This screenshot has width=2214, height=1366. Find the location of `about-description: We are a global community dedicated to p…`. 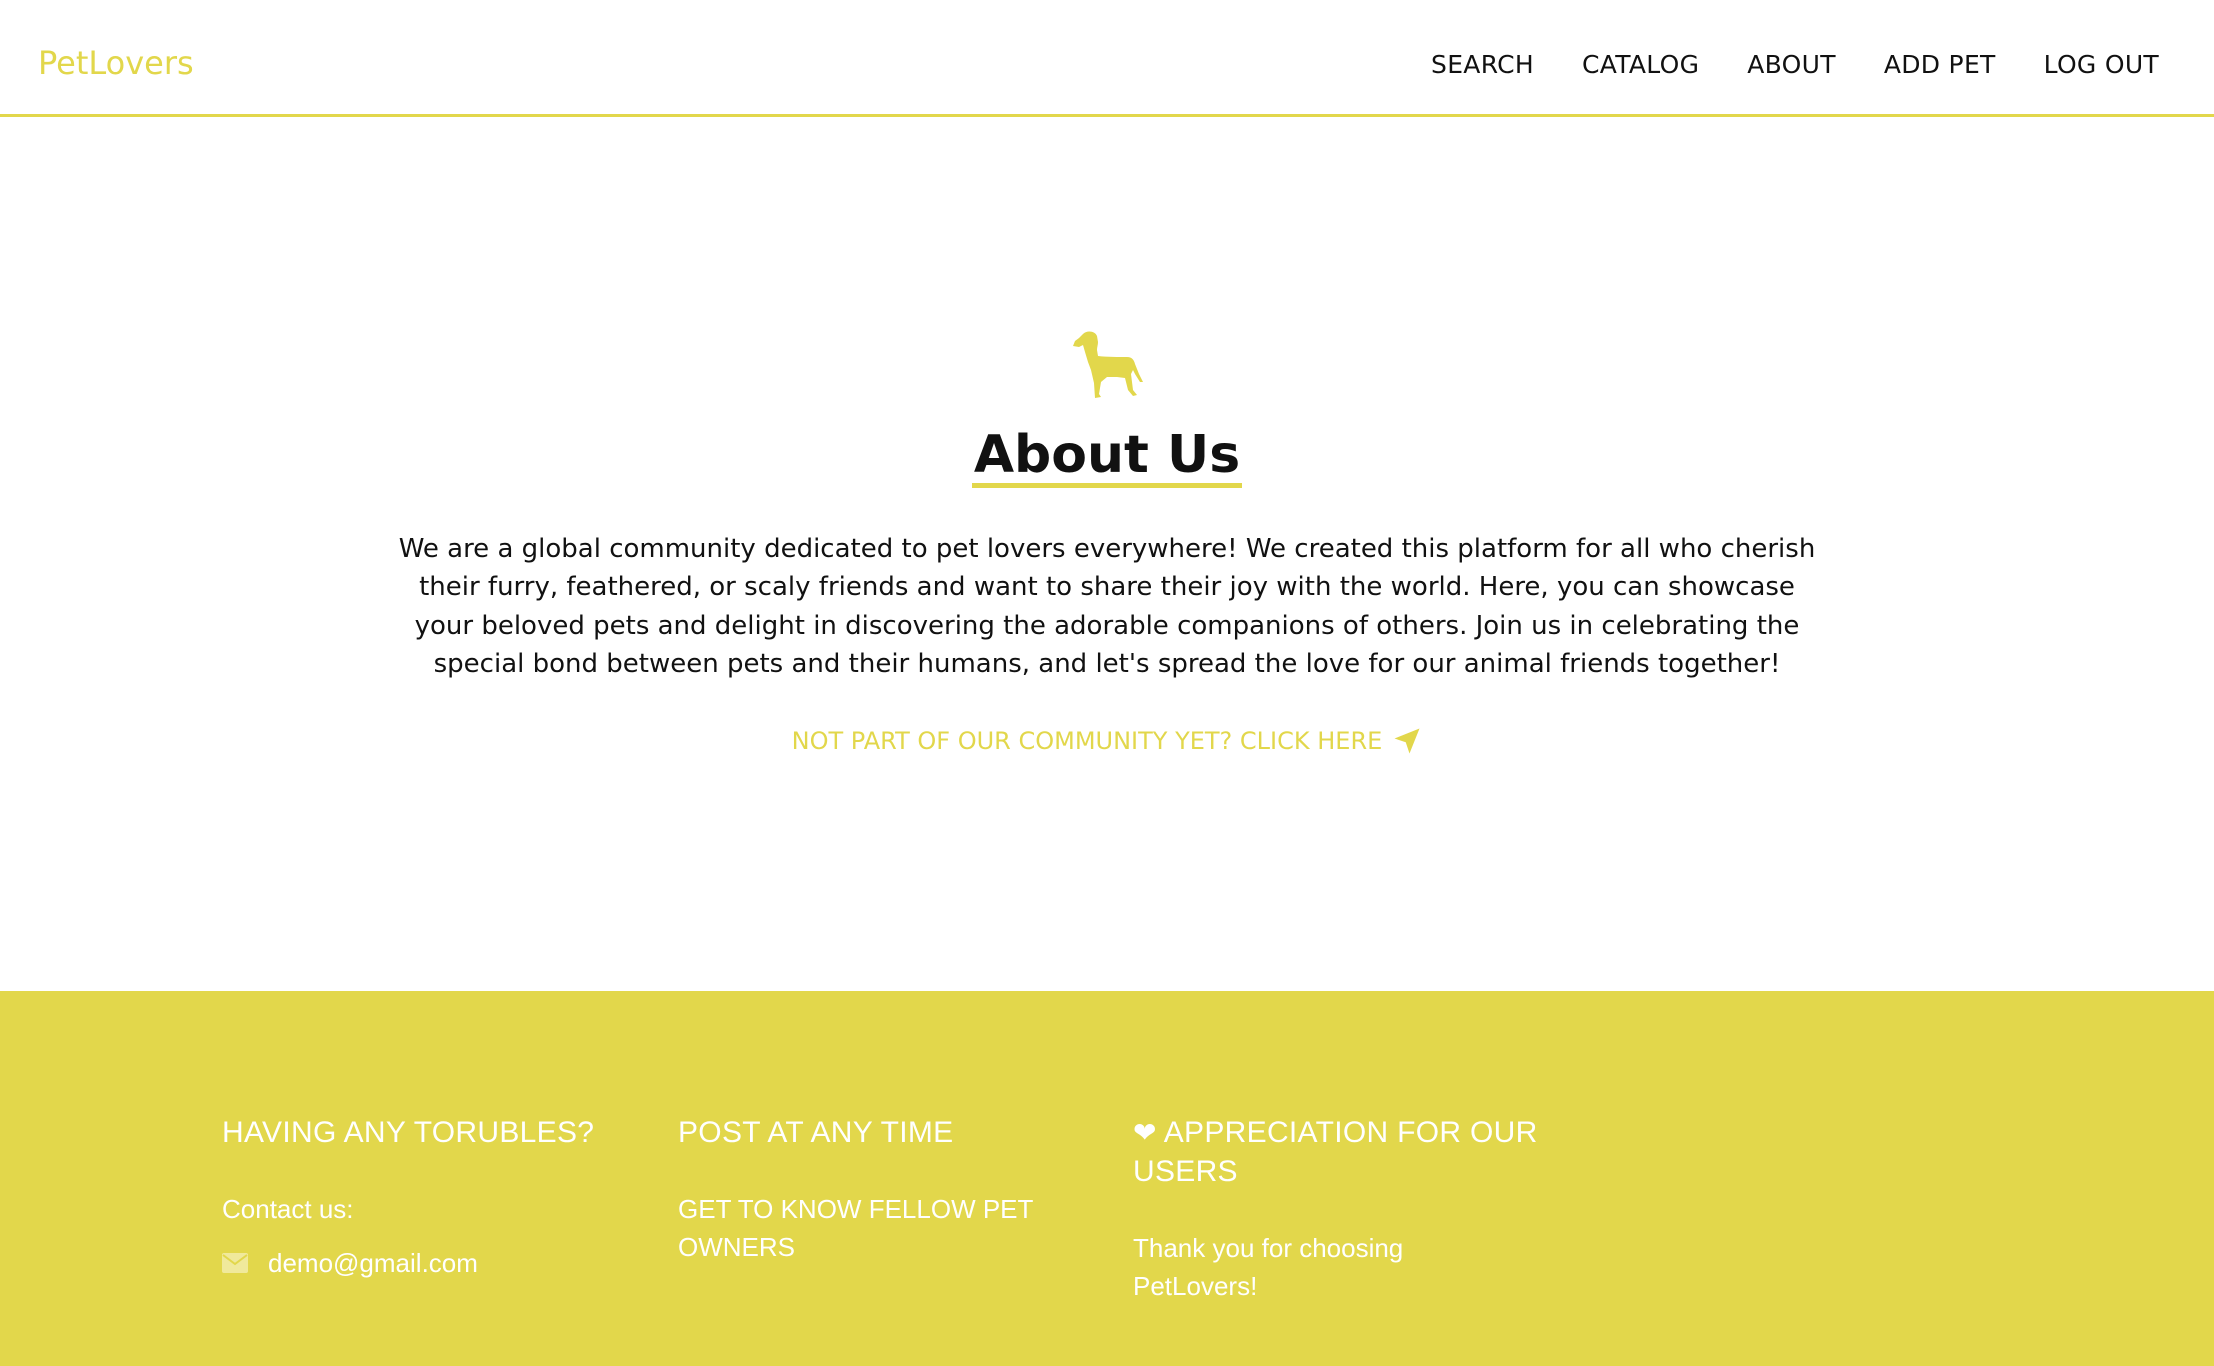

about-description: We are a global community dedicated to p… is located at coordinates (1107, 606).